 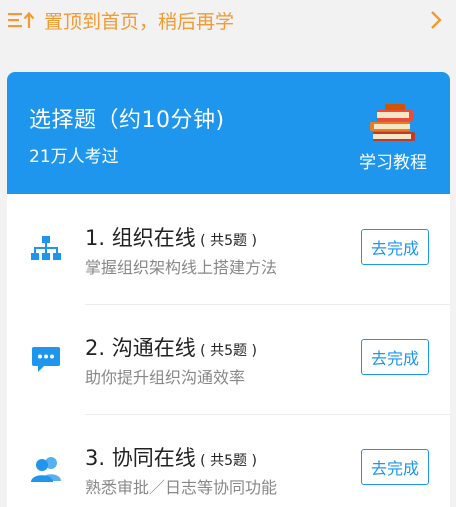 What do you see at coordinates (139, 21) in the screenshot?
I see `pin-to-top-label: 置顶到首页，稍后再学` at bounding box center [139, 21].